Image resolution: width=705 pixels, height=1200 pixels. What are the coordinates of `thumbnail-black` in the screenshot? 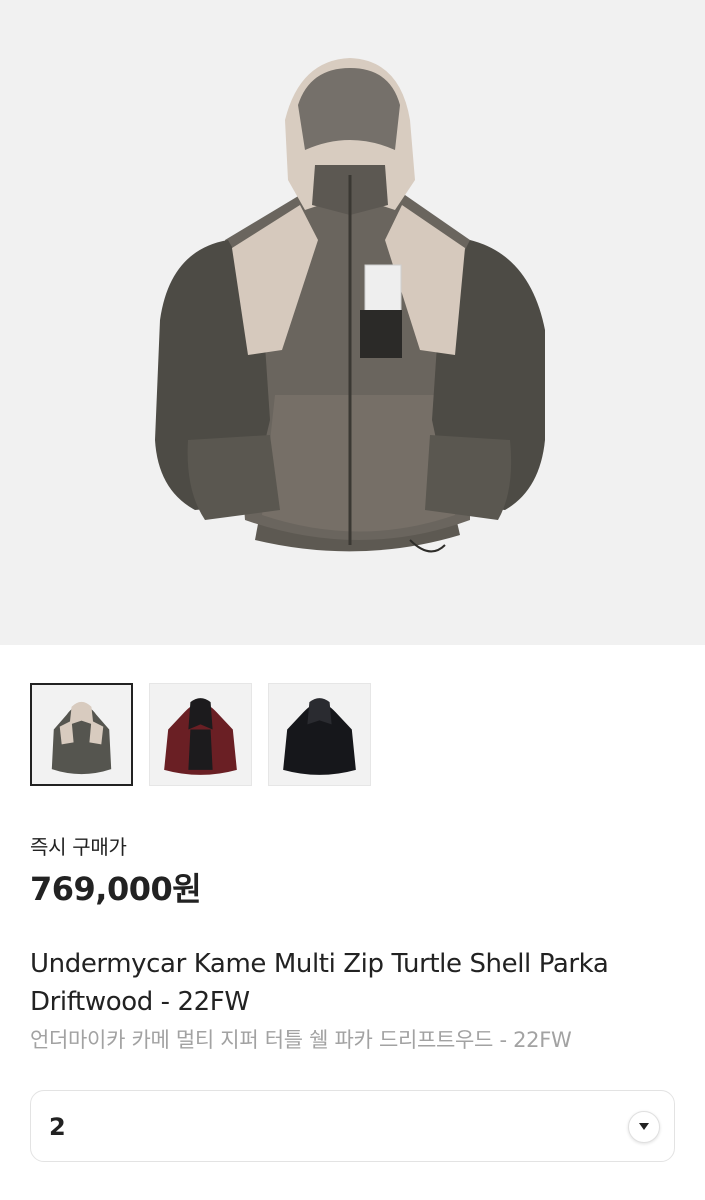 It's located at (319, 734).